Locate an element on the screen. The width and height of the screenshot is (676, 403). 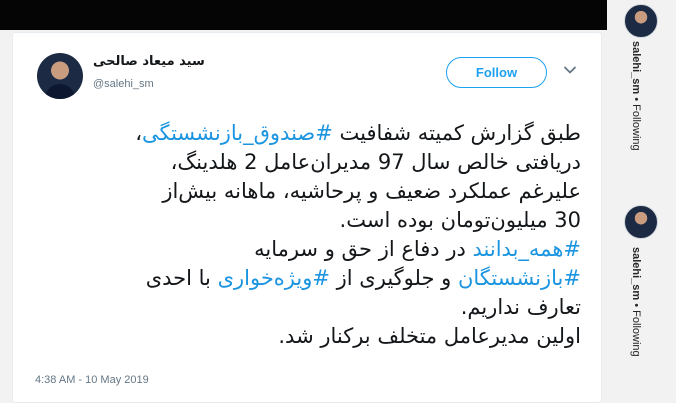
tweet-line: طبق گزارش کمیته شفافیت #صندوق_بازنشستگی، is located at coordinates (307, 133).